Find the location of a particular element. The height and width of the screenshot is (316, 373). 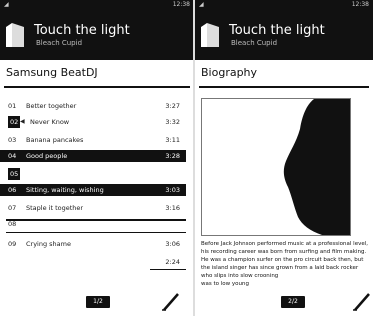

track-number: 04 is located at coordinates (12, 156).